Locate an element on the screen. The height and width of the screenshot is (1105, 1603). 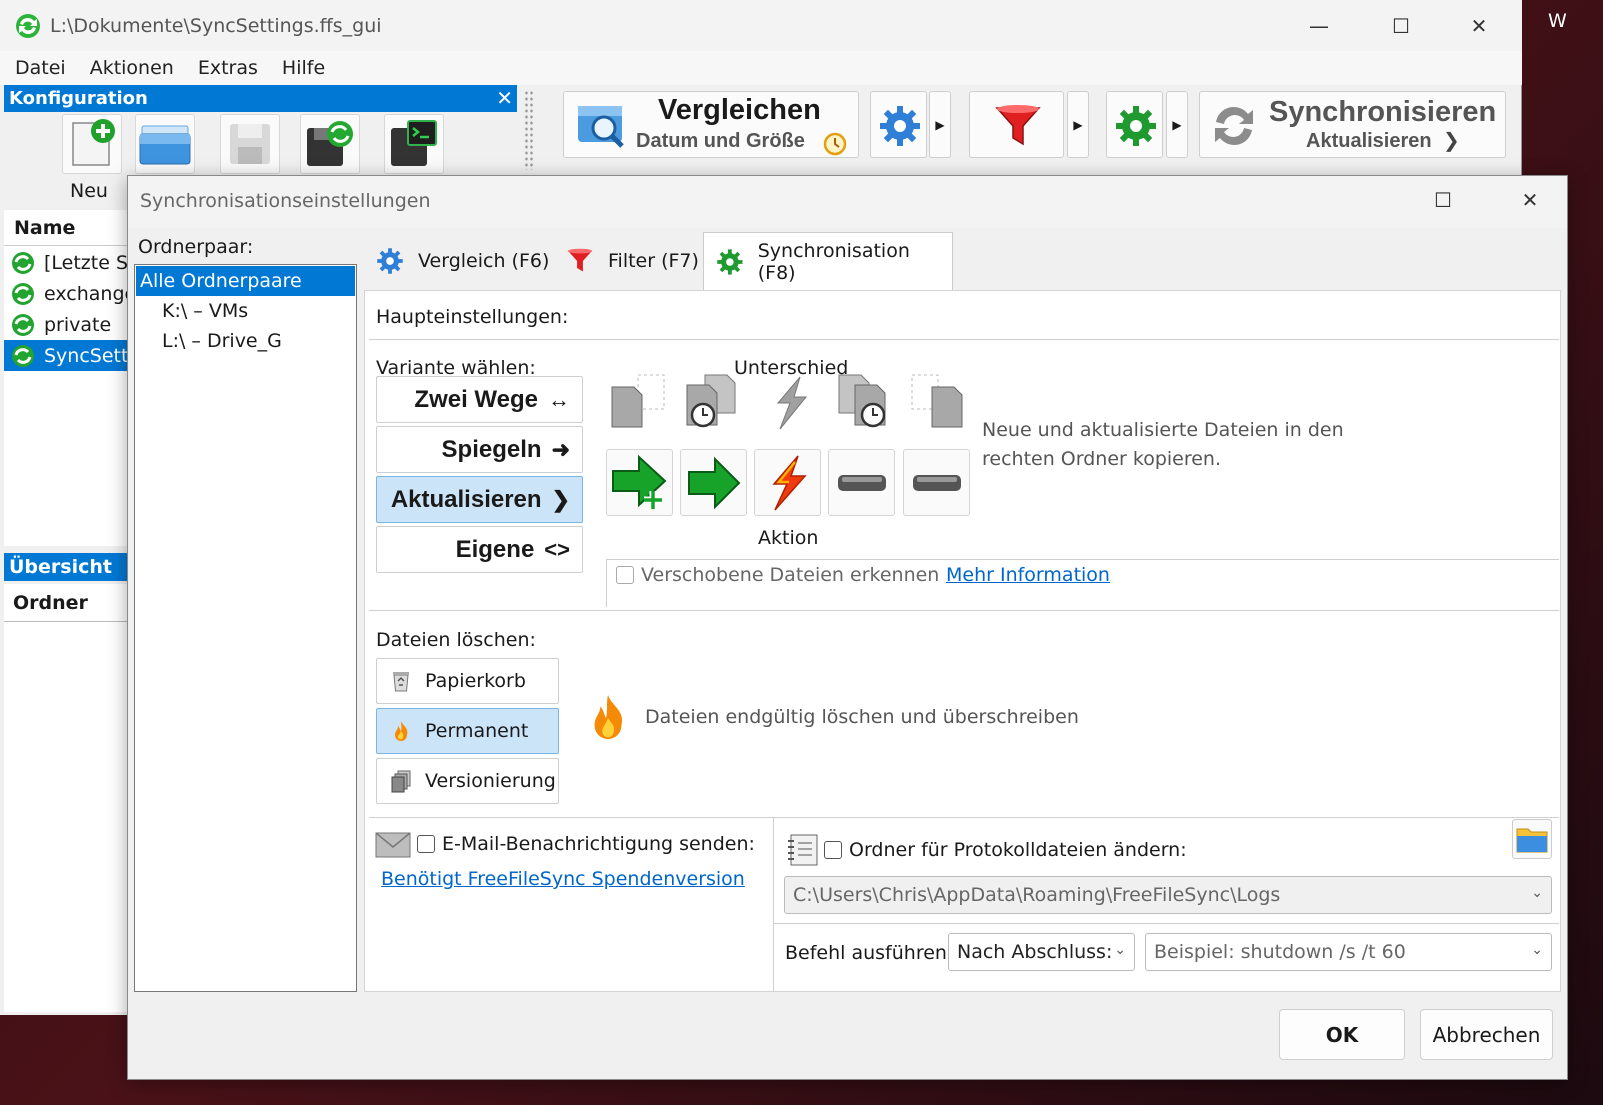
config-list-header: Name is located at coordinates (66, 228).